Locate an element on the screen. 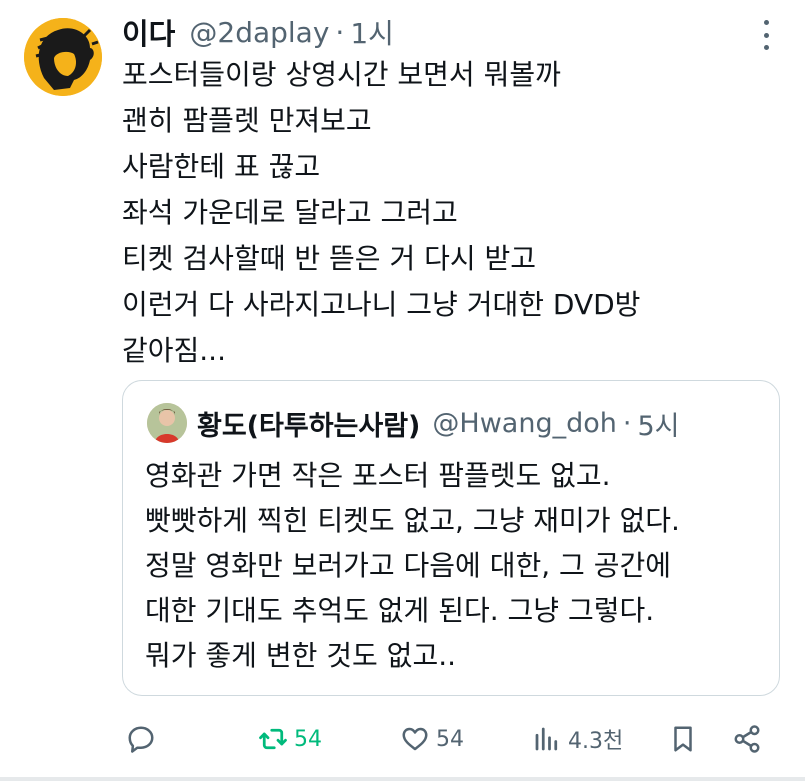 This screenshot has height=781, width=805. bookmark-button is located at coordinates (683, 739).